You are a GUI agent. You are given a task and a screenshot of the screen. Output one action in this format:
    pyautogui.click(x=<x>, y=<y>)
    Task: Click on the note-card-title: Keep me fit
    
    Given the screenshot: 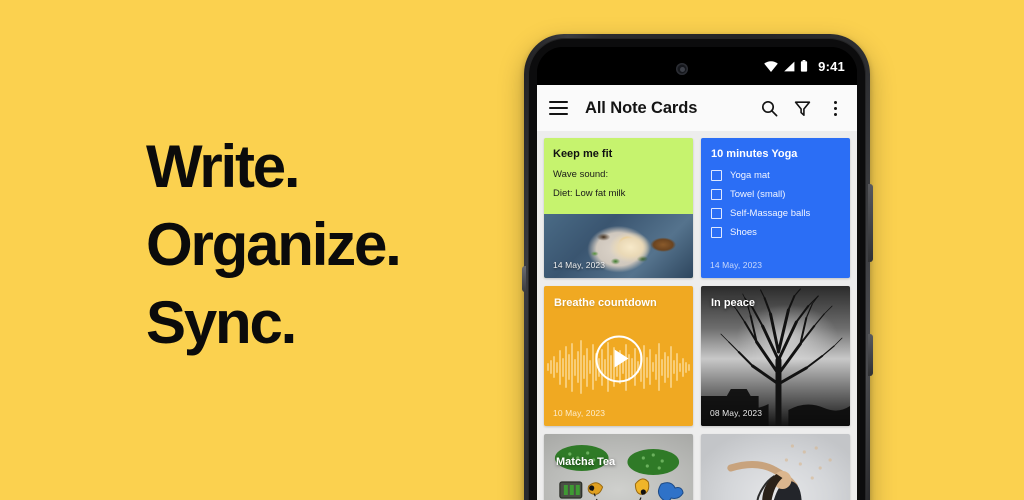 What is the action you would take?
    pyautogui.click(x=583, y=154)
    